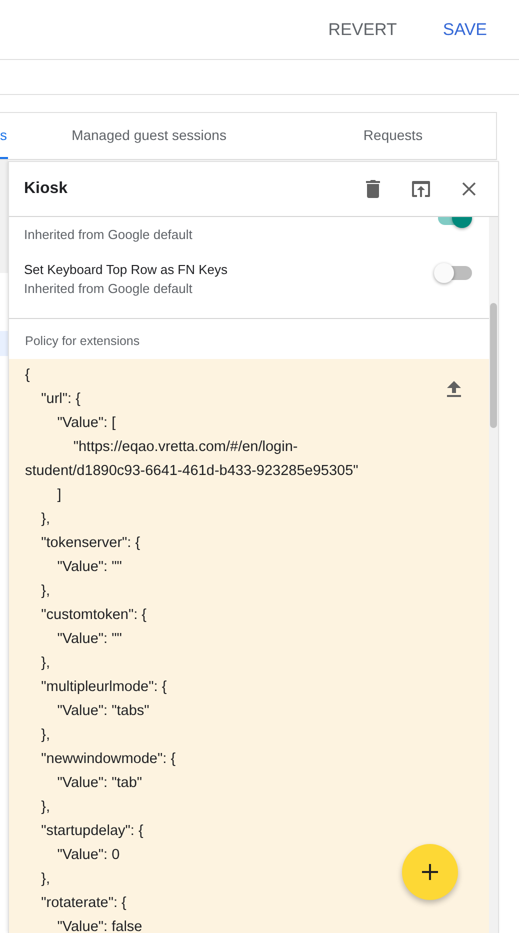  I want to click on save-button: SAVE, so click(464, 30).